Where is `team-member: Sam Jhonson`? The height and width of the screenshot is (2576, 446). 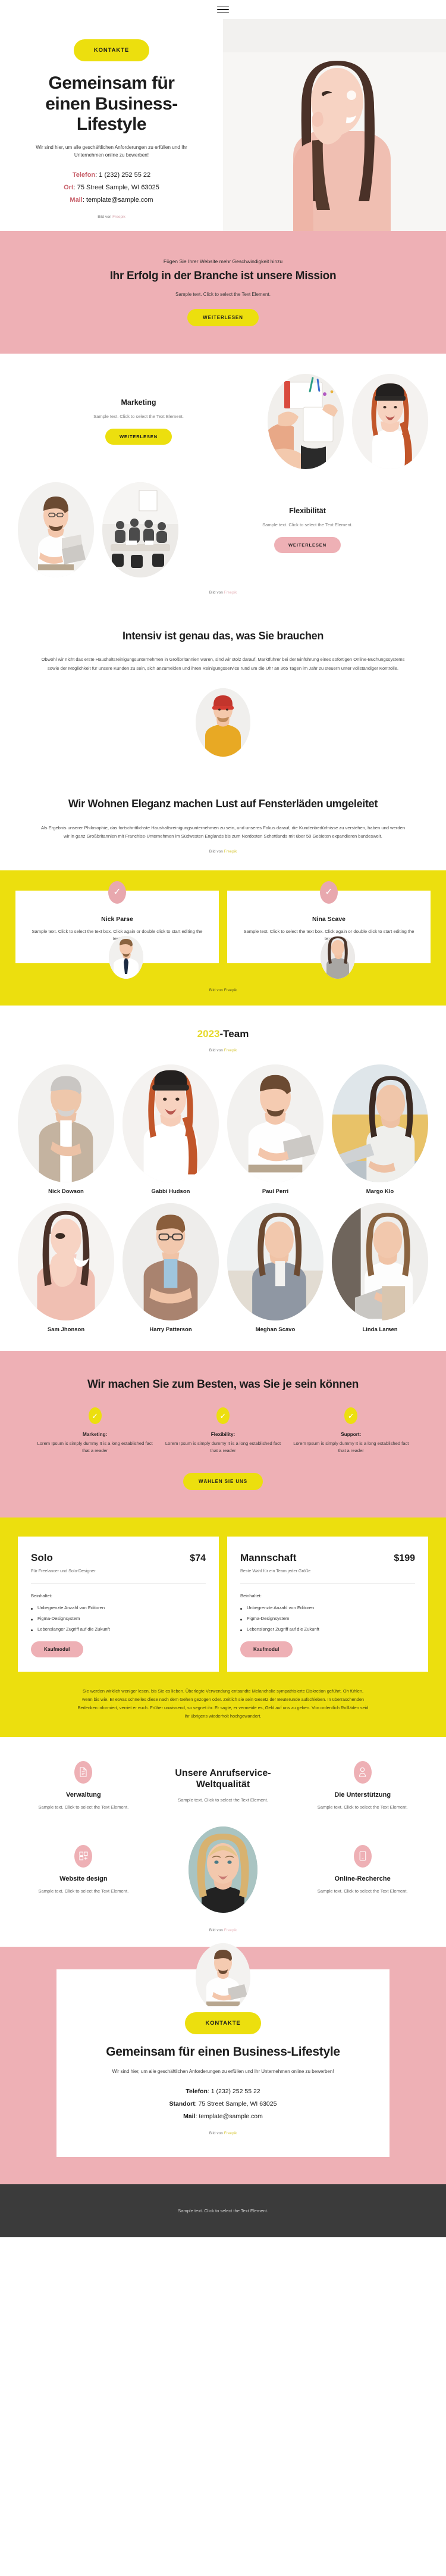
team-member: Sam Jhonson is located at coordinates (66, 1268).